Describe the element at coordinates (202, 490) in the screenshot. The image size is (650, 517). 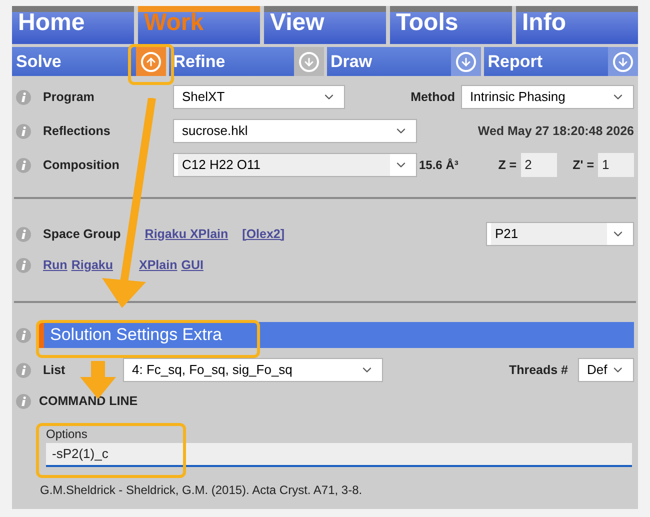
I see `citation: G.M.Sheldrick - Sheldrick, G.M. (2015). Acta Cryst. A71, 3-8.` at that location.